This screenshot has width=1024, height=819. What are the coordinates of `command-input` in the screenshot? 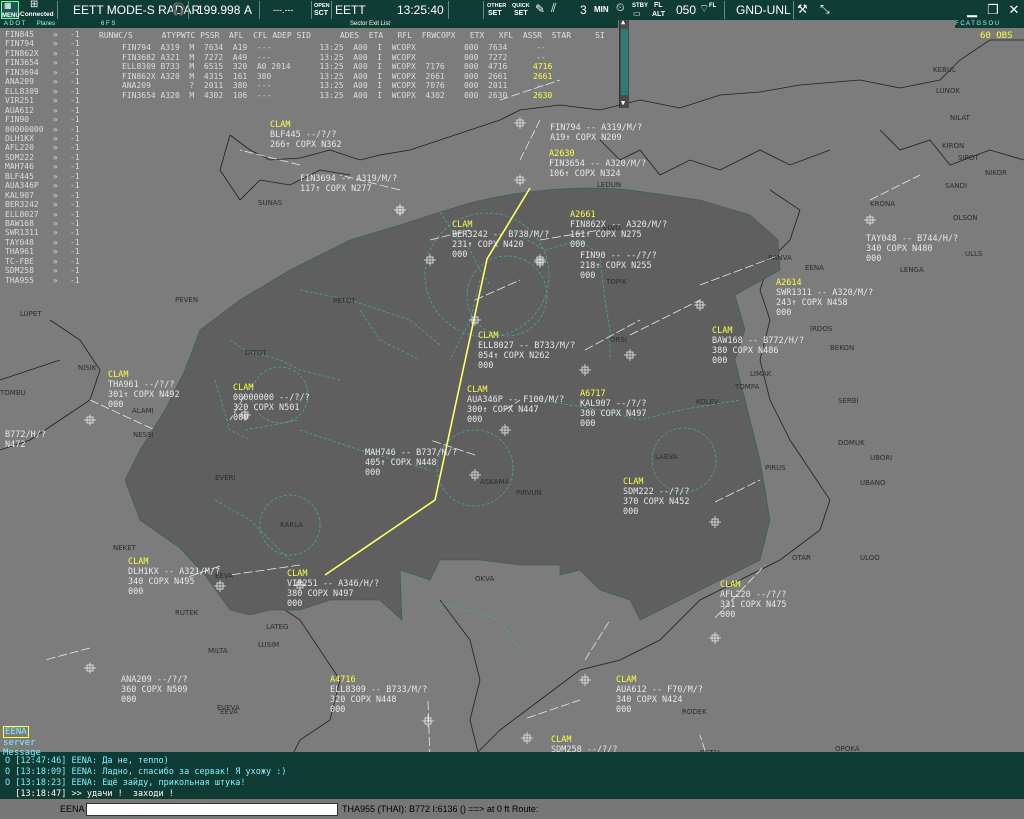 It's located at (212, 809).